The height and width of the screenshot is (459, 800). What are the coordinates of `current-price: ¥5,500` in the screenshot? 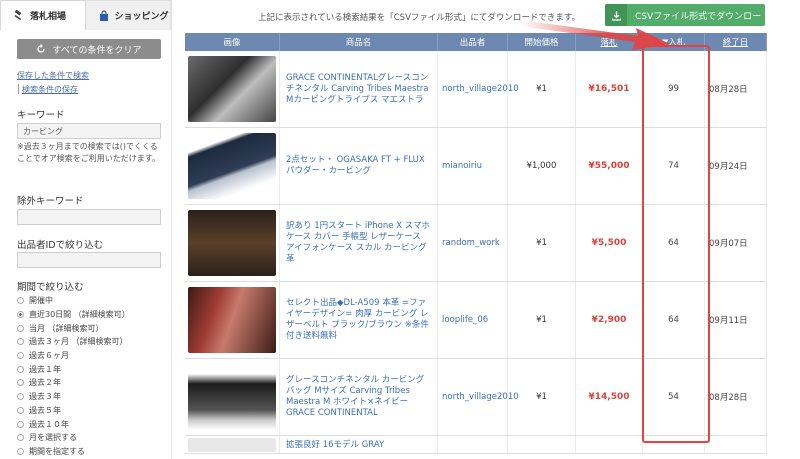 It's located at (609, 243).